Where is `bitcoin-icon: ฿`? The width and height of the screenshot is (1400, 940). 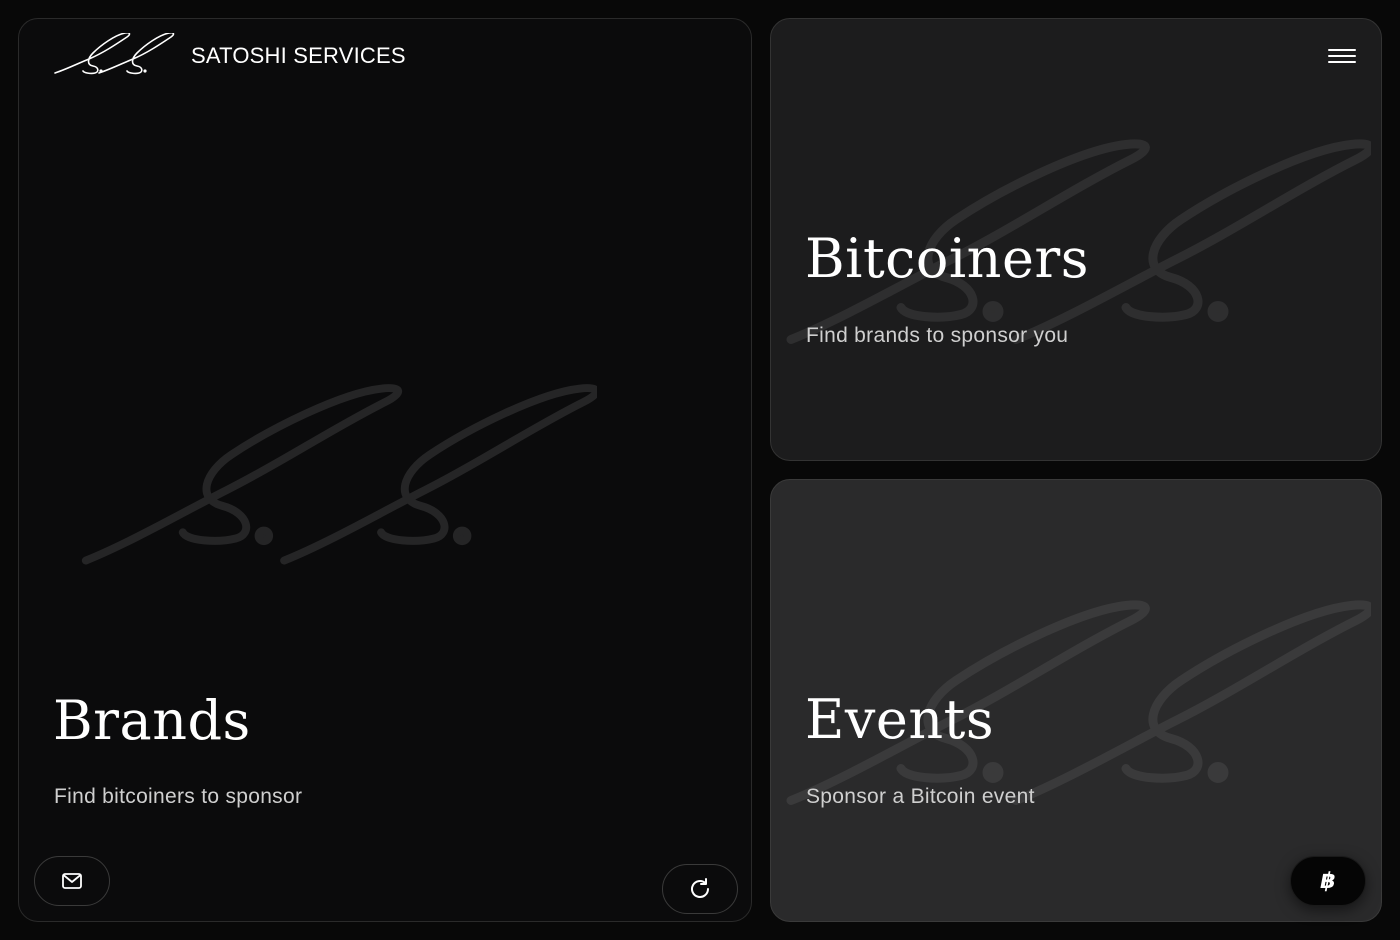 bitcoin-icon: ฿ is located at coordinates (1328, 881).